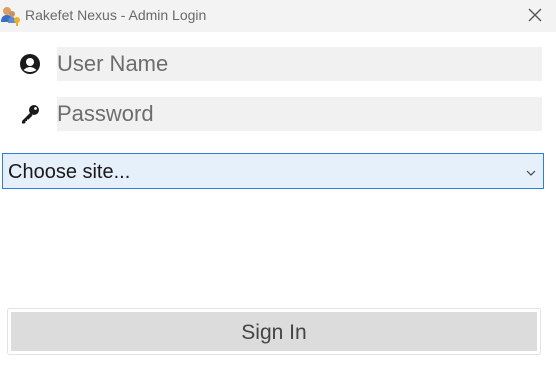 Image resolution: width=556 pixels, height=371 pixels. I want to click on window-title: Rakefet Nexus - Admin Login, so click(116, 15).